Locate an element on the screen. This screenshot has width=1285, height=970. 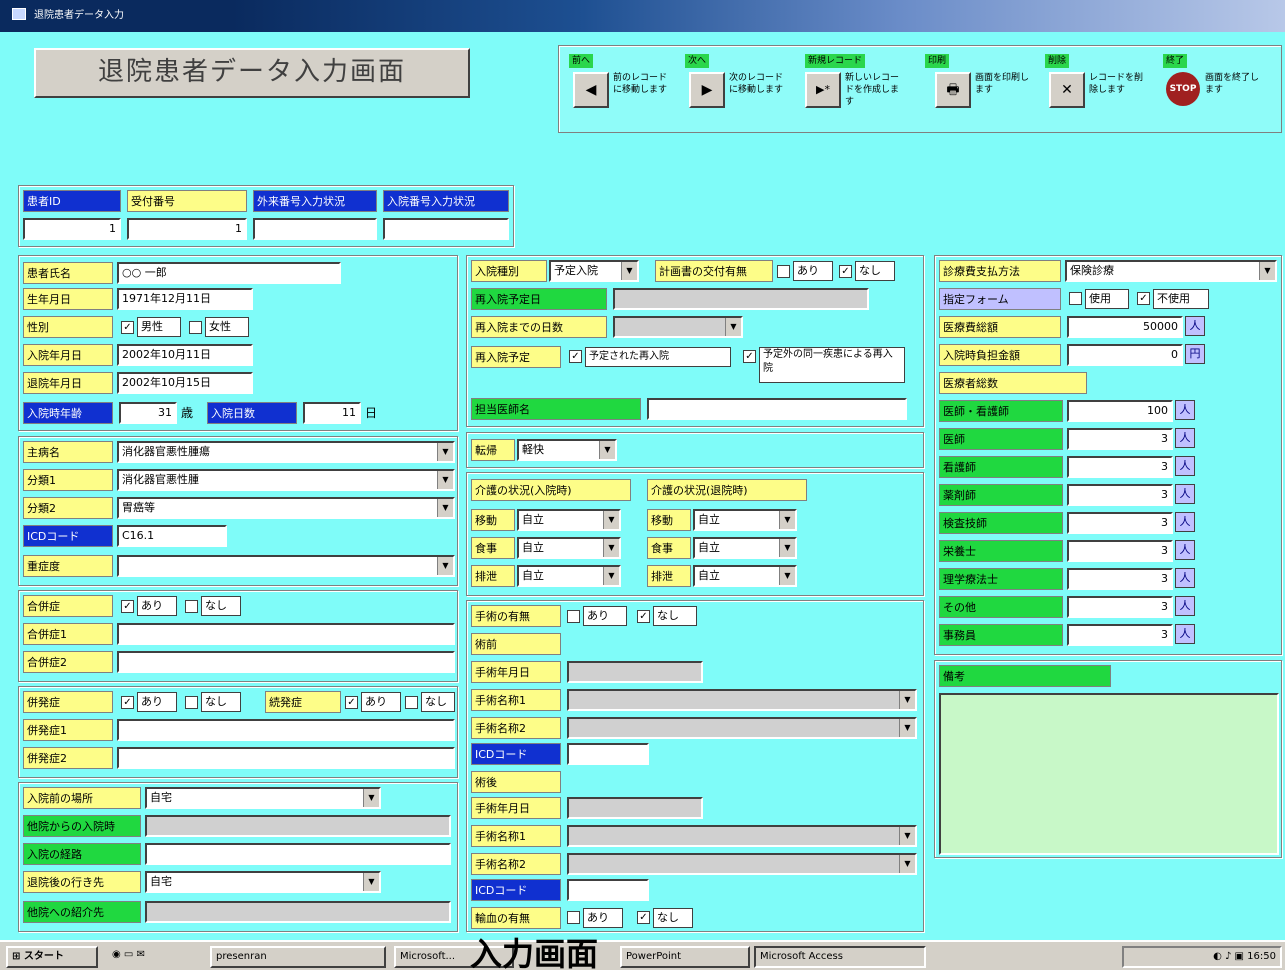
admission-type-select: 予定入院 ▼ is located at coordinates (594, 271).